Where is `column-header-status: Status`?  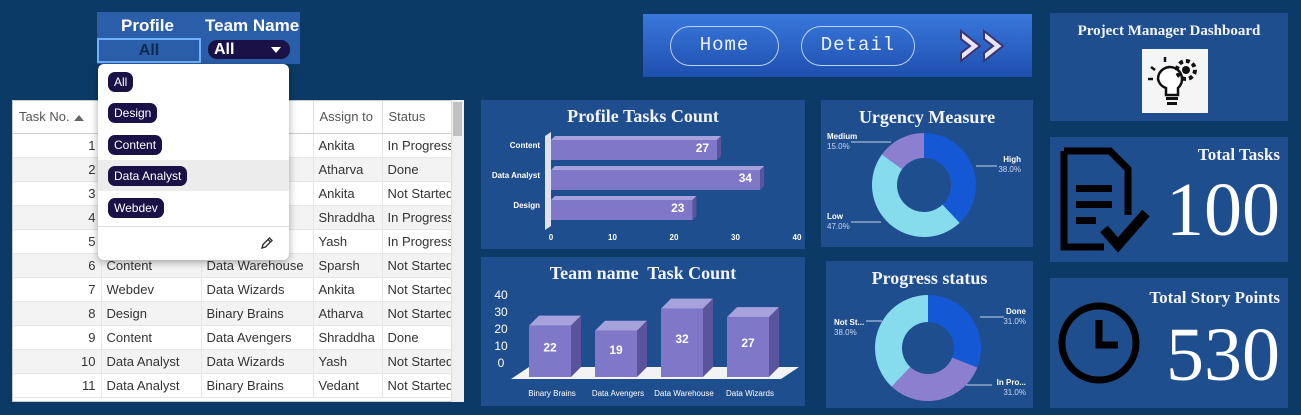
column-header-status: Status is located at coordinates (418, 117).